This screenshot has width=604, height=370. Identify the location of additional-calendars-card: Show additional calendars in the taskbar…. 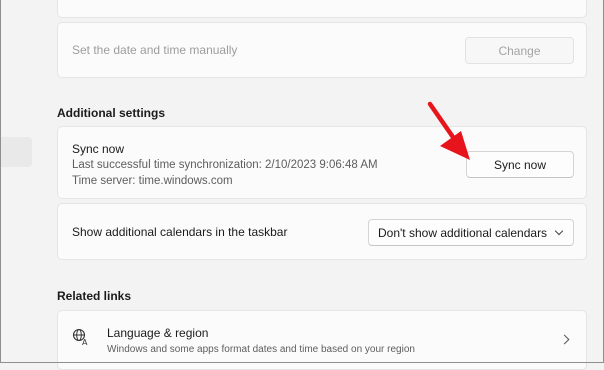
(322, 231).